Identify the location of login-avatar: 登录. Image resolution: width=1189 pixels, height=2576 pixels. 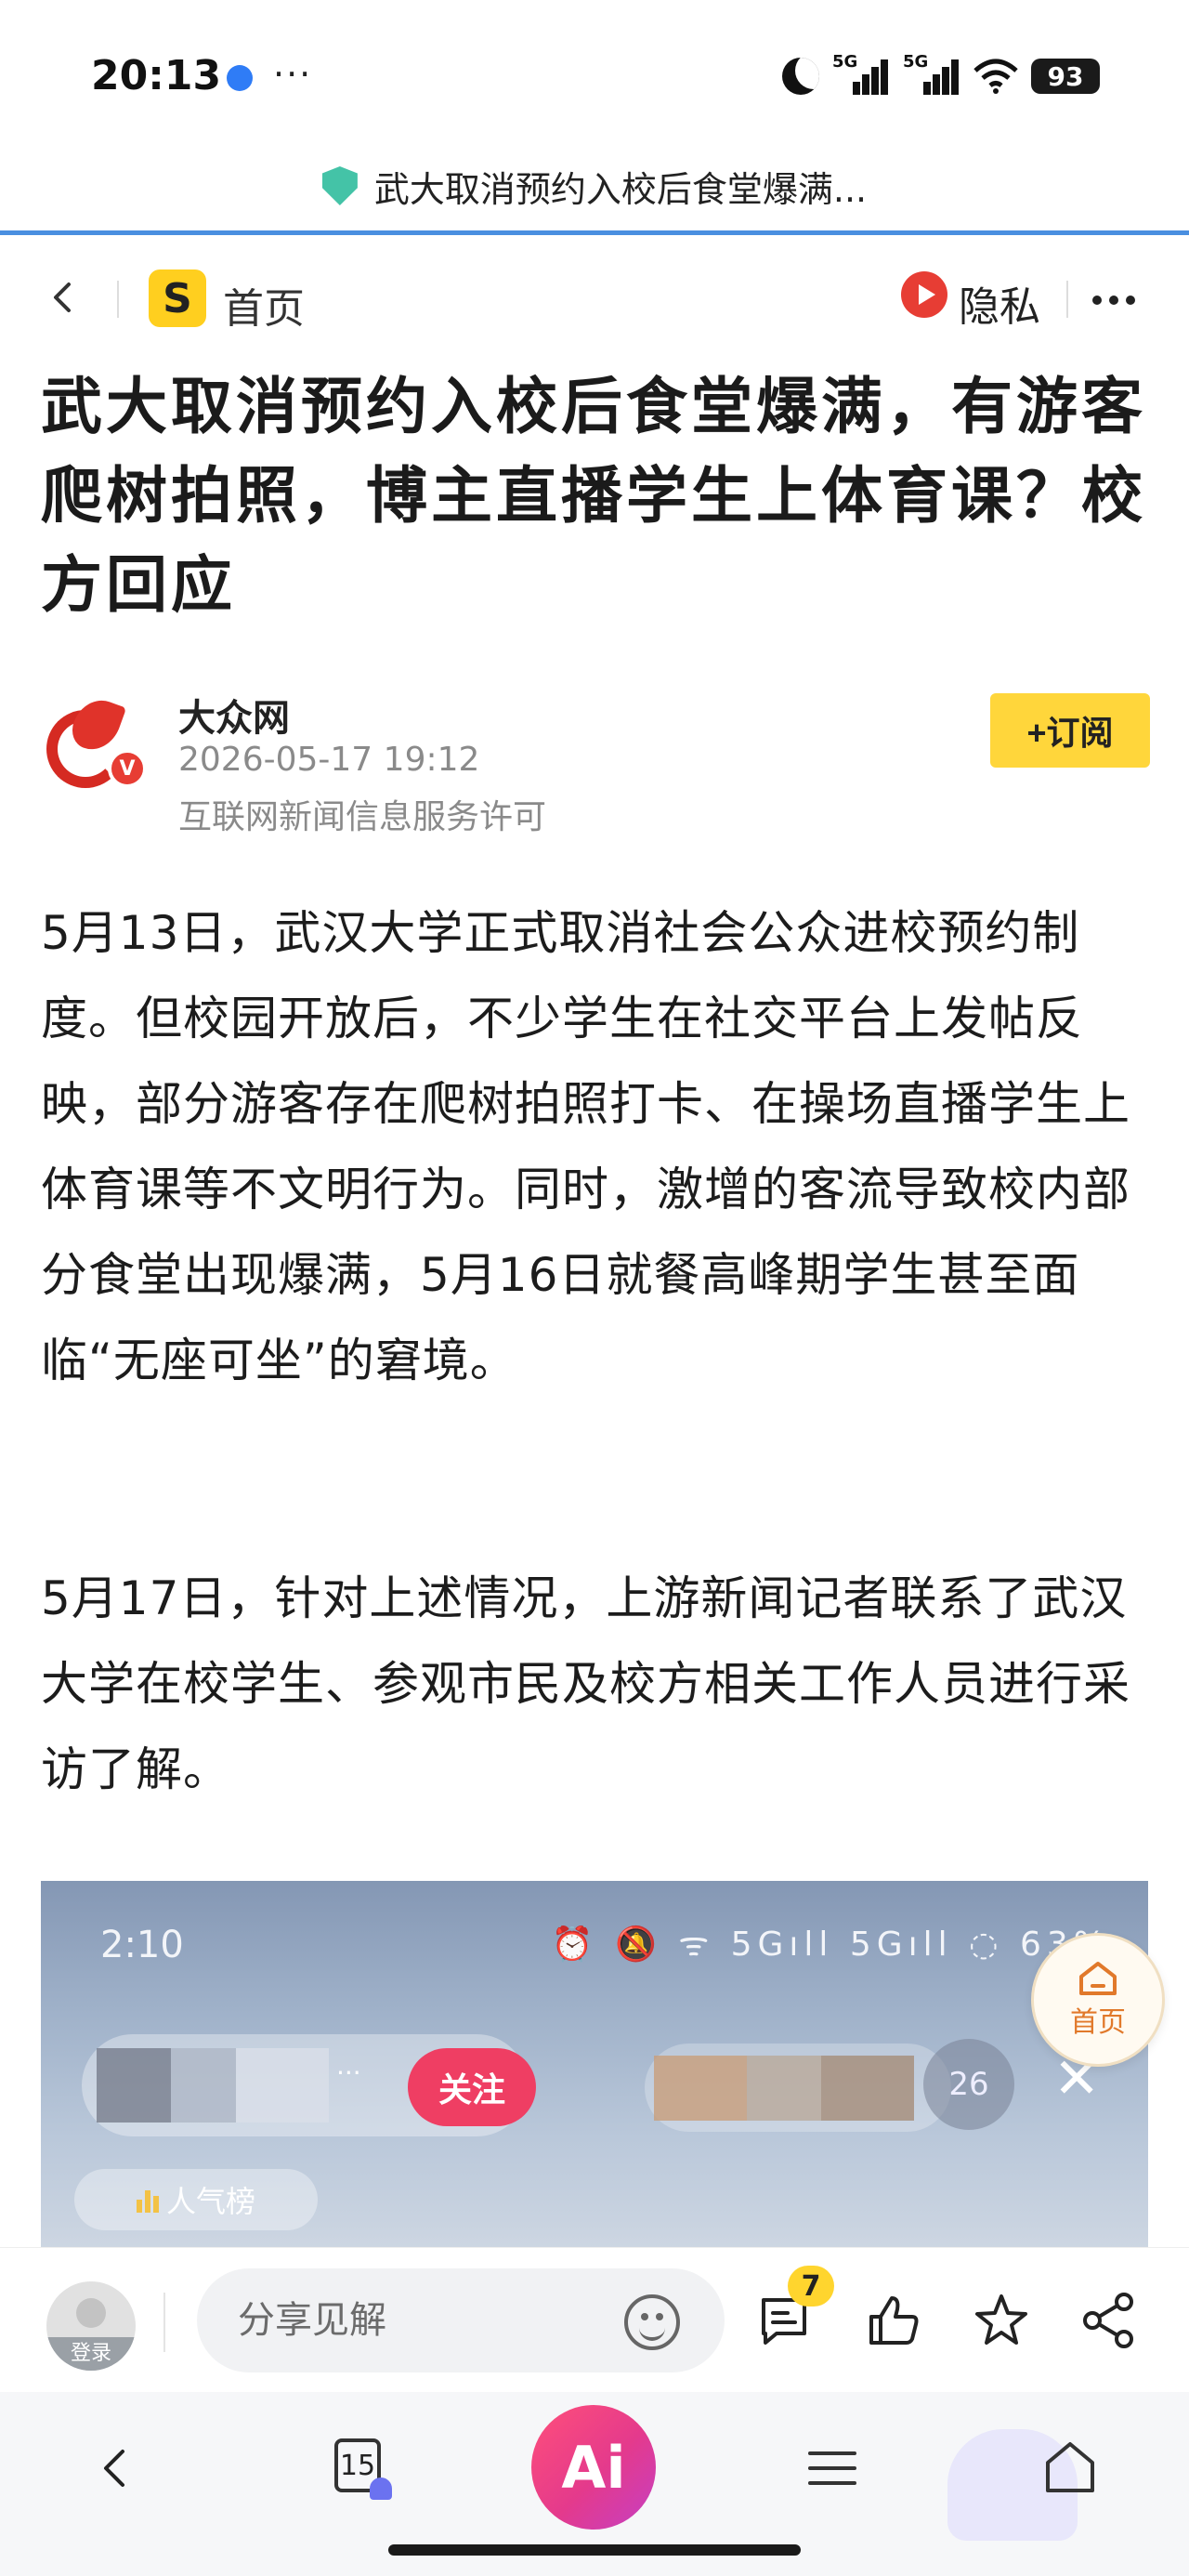
(91, 2326).